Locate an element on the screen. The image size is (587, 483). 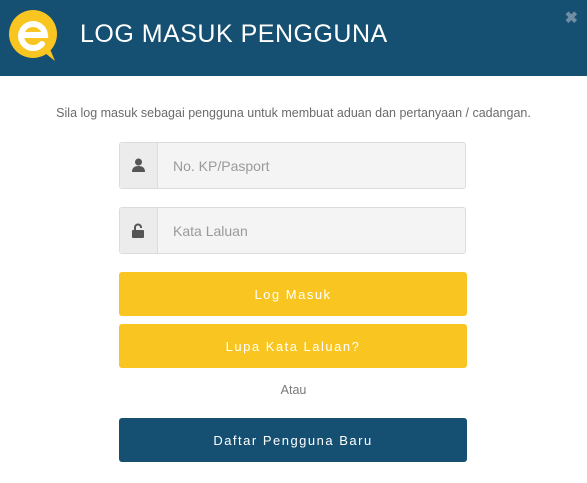
forgot-password-button: Lupa Kata Laluan? is located at coordinates (293, 346).